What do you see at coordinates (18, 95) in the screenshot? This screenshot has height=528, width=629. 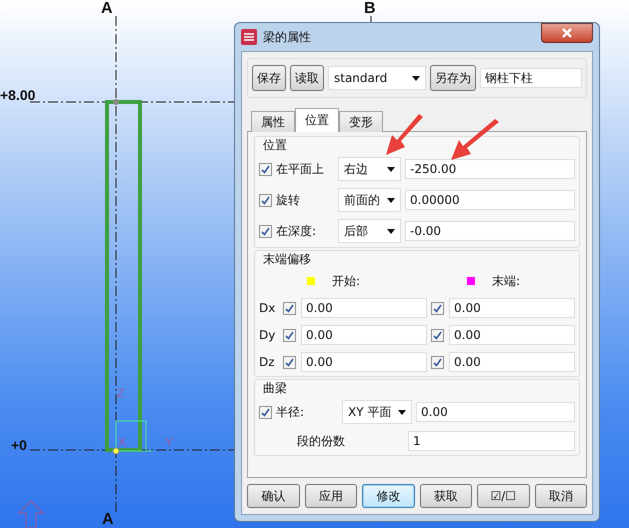 I see `level-label: +8.00` at bounding box center [18, 95].